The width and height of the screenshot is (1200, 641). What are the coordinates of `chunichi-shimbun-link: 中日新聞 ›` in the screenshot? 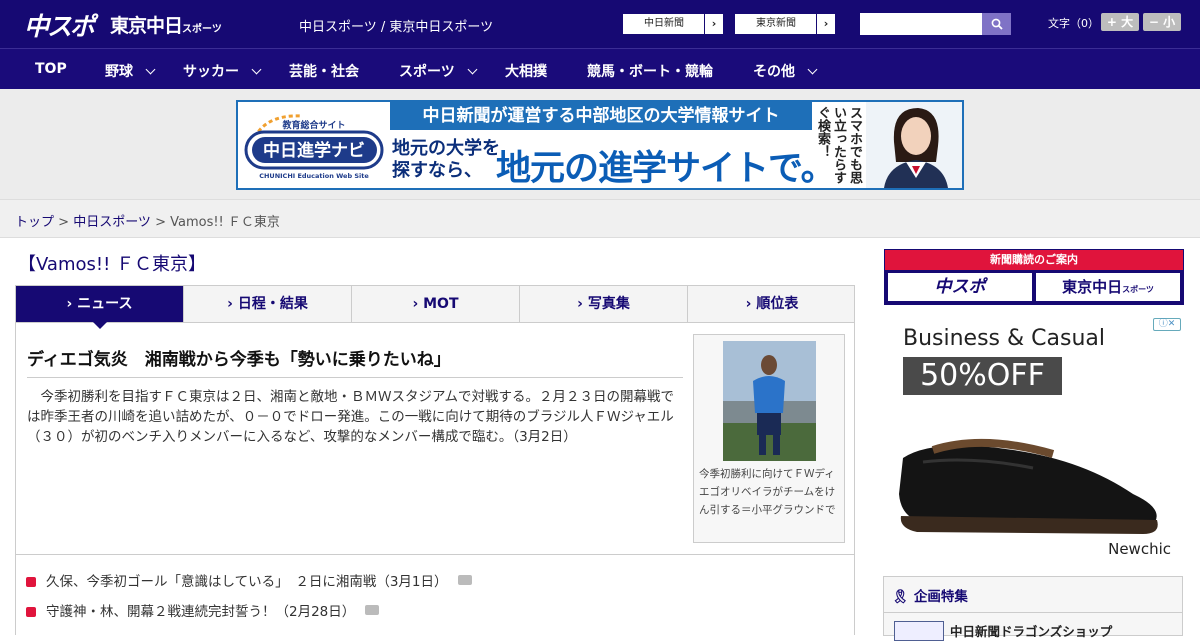 It's located at (673, 24).